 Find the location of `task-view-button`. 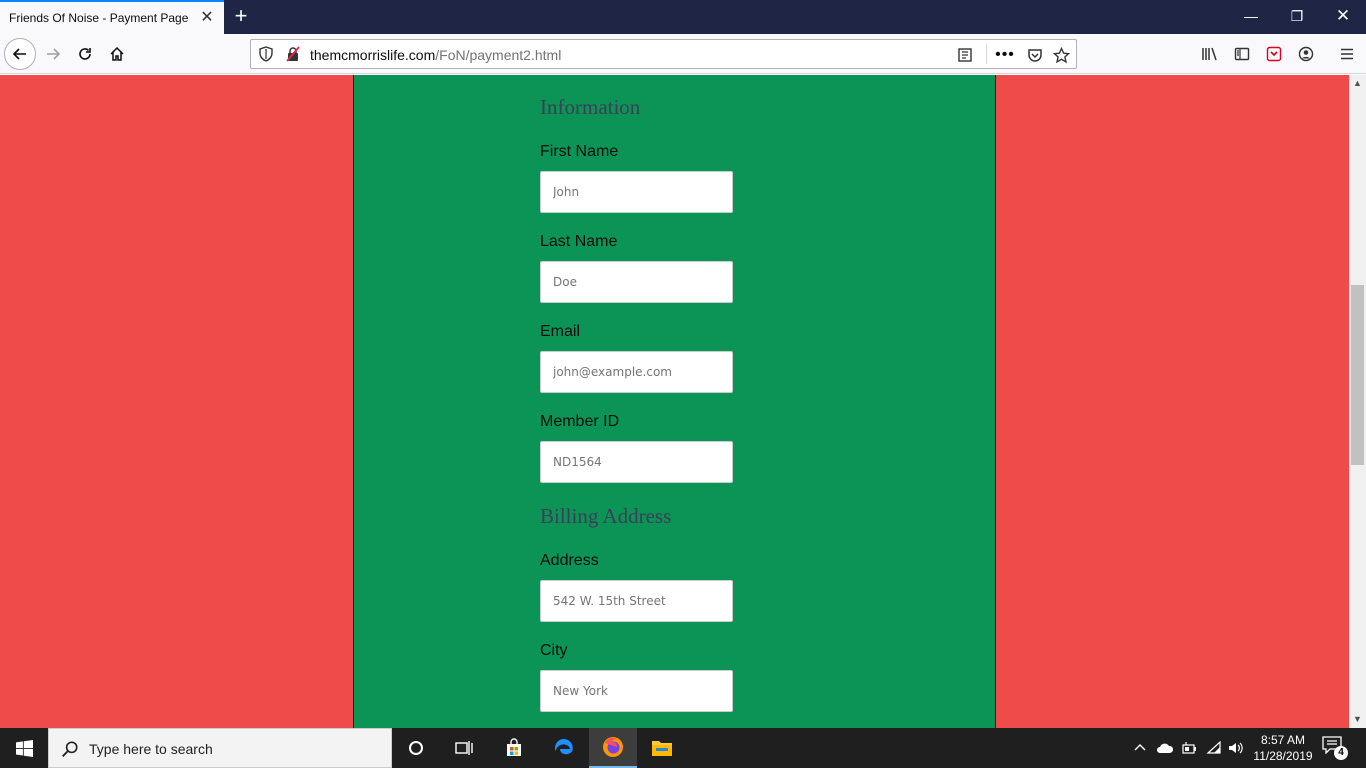

task-view-button is located at coordinates (464, 748).